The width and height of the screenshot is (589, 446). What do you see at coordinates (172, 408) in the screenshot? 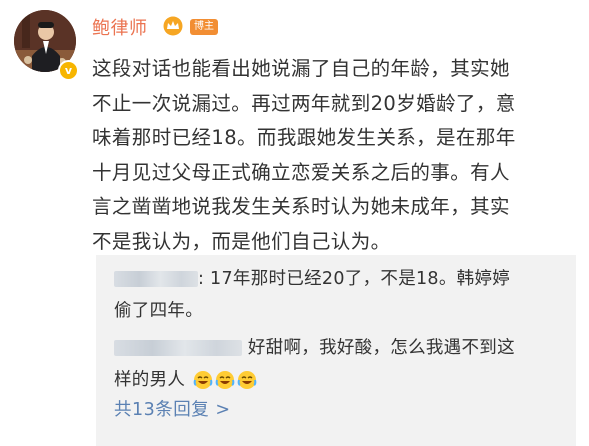
I see `more-replies-link: 共13条回复 >` at bounding box center [172, 408].